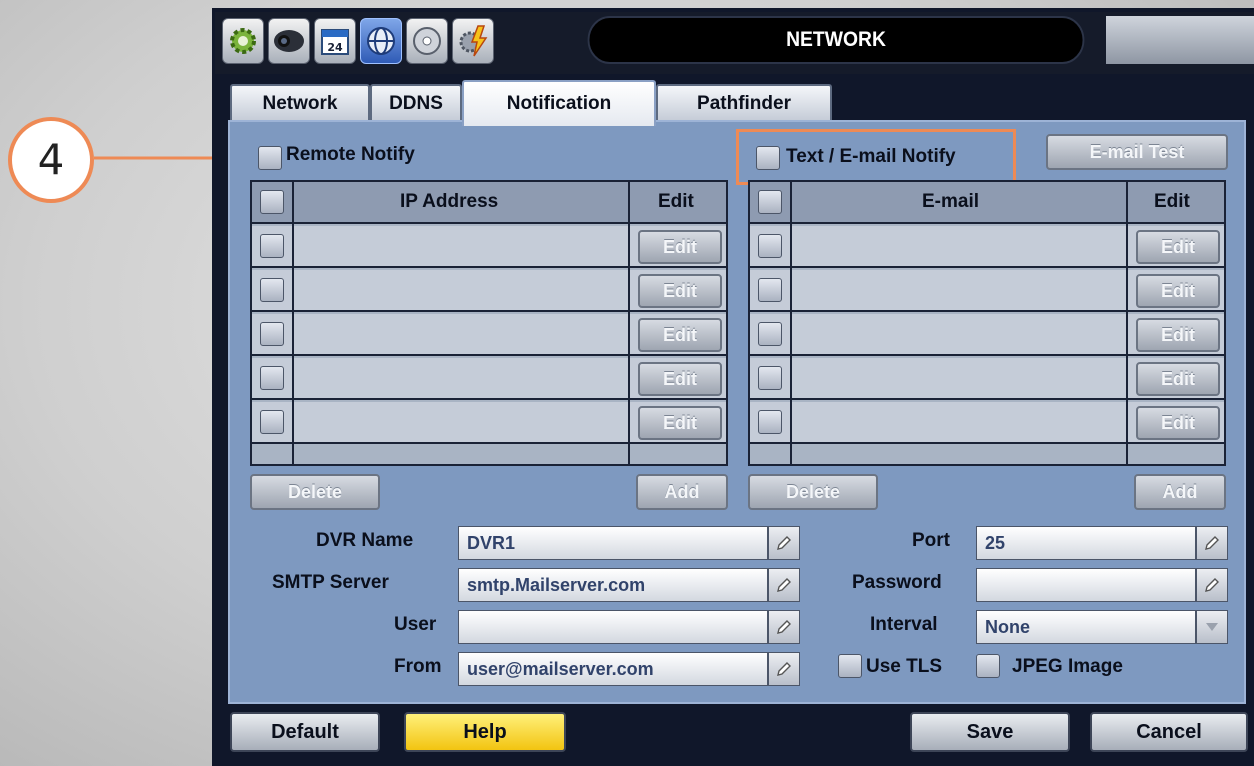  Describe the element at coordinates (300, 103) in the screenshot. I see `tab-network: Network` at that location.